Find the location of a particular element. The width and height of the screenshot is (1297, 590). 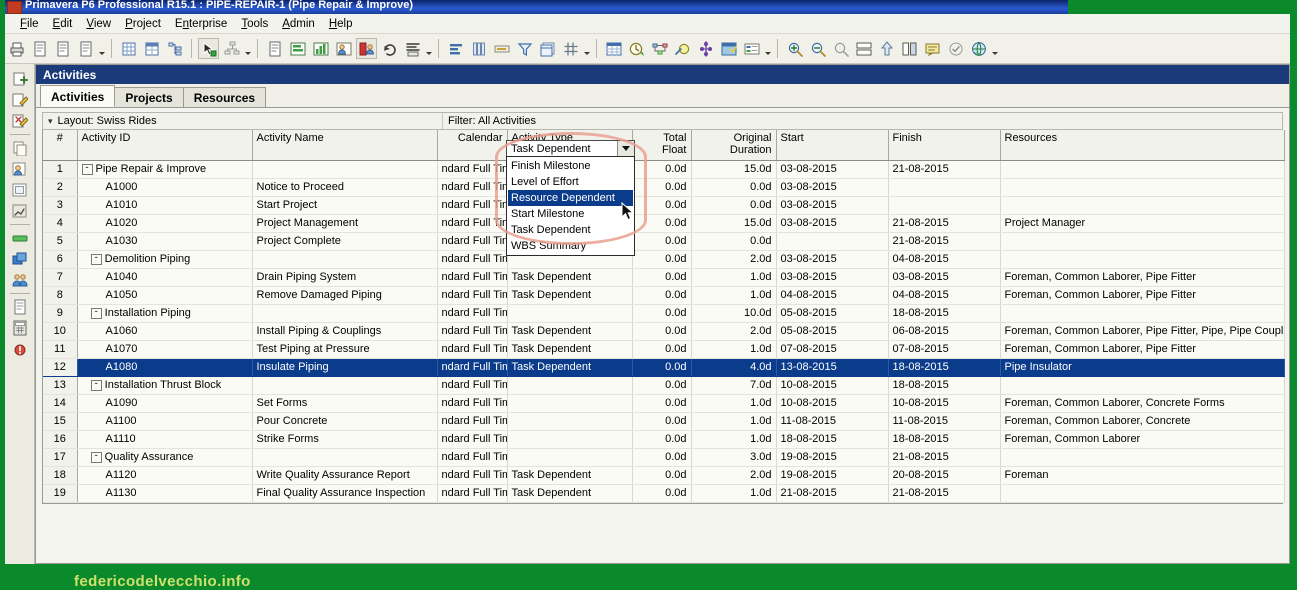

column-header-activity-name: Activity Name is located at coordinates (345, 145).